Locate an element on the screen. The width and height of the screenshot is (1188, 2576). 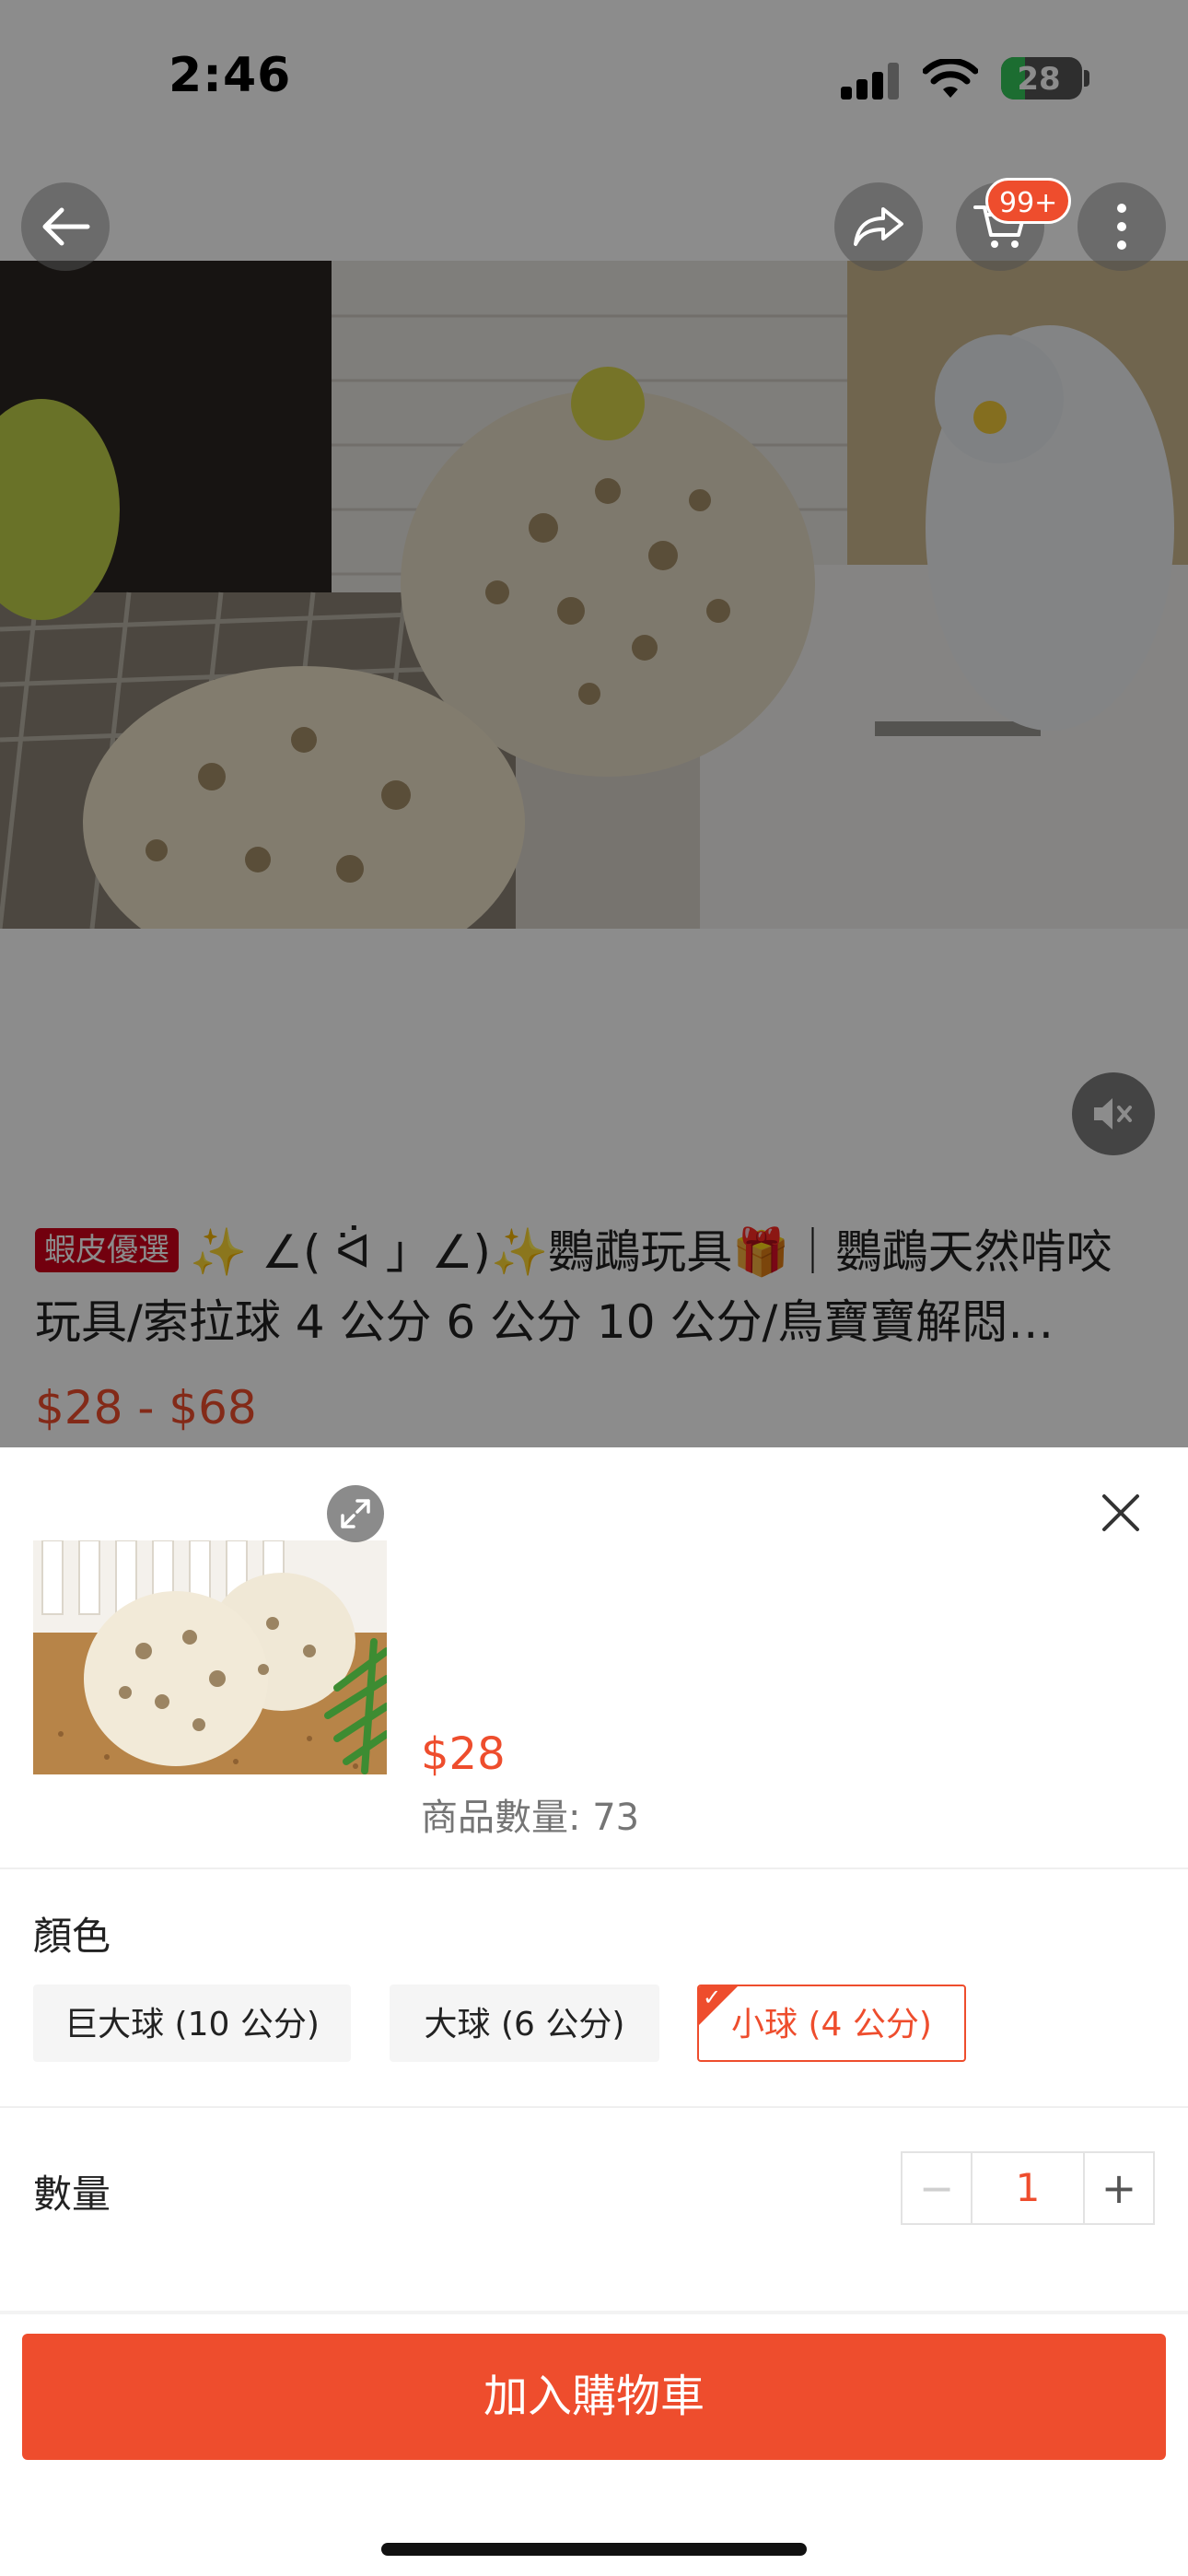
arrow-left-icon is located at coordinates (66, 227).